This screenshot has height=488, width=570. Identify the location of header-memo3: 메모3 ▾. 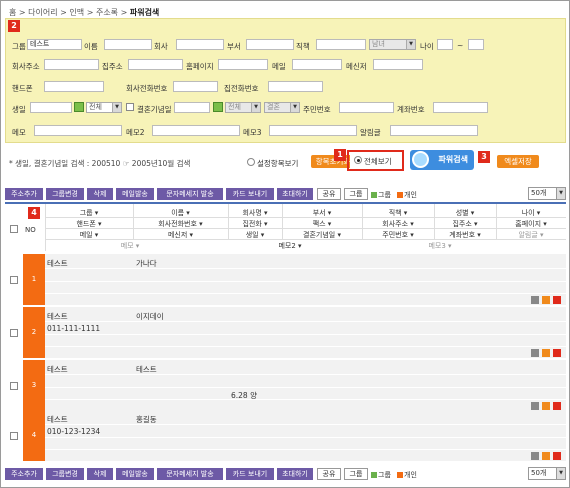
(440, 246).